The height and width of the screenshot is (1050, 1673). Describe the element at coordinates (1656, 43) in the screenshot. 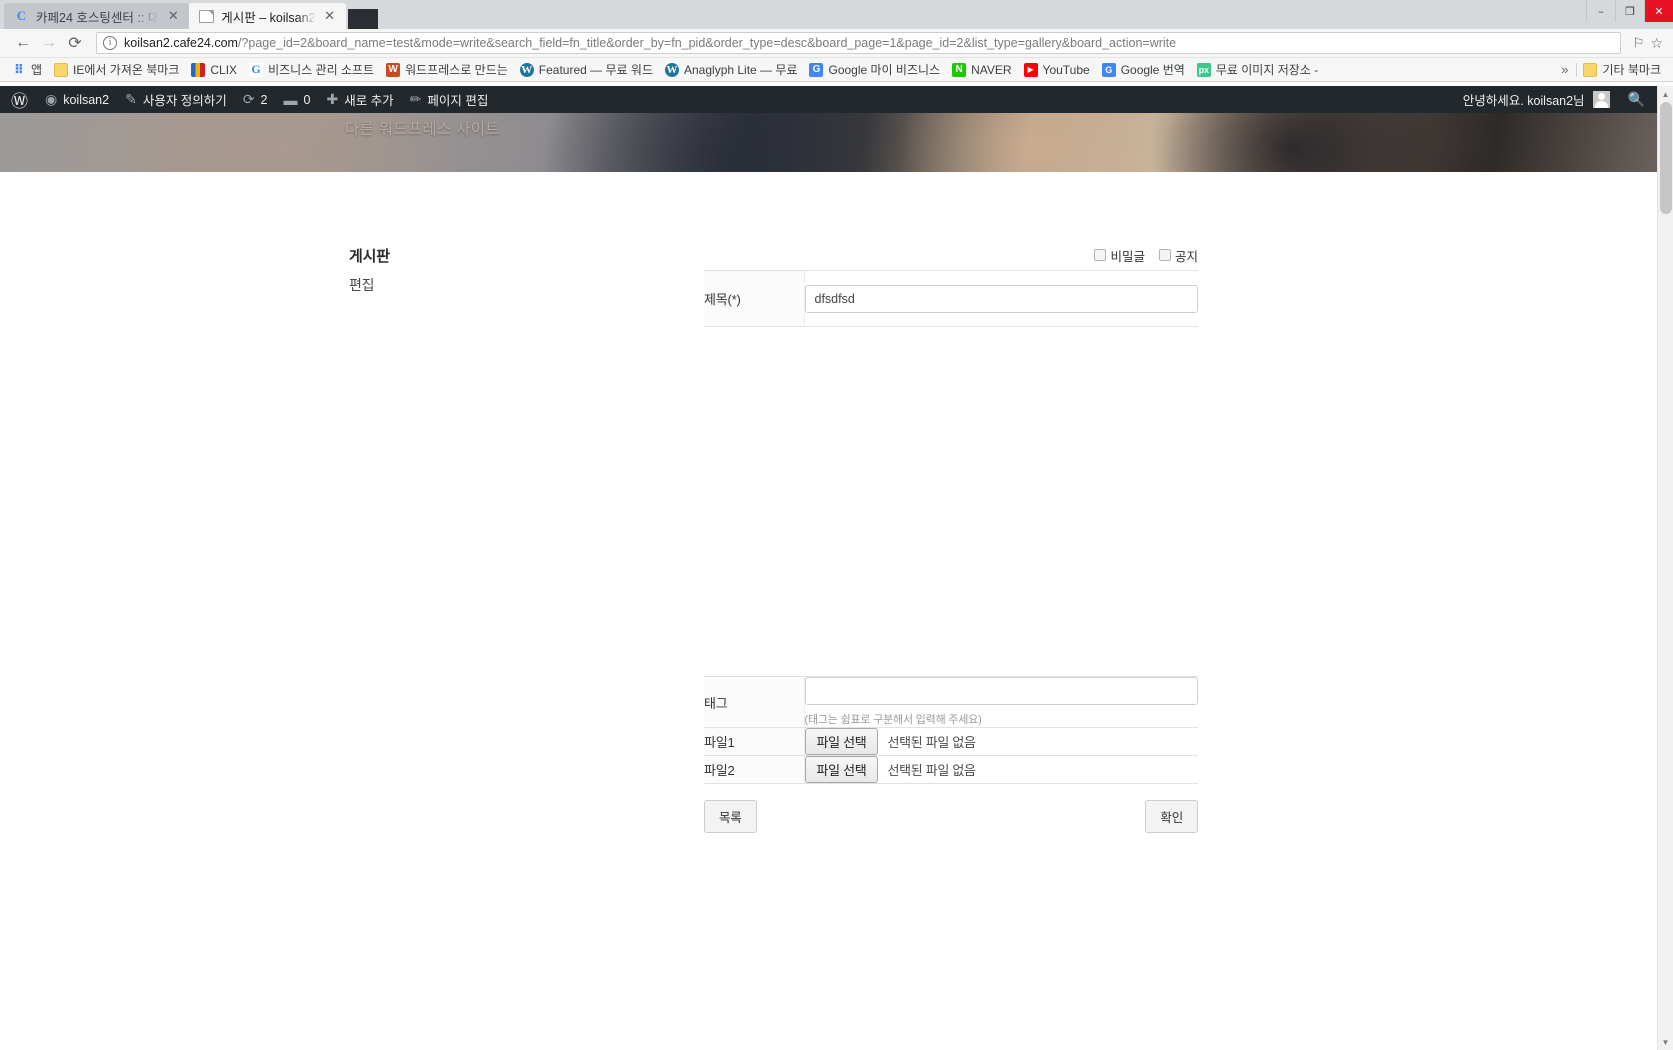

I see `bookmark-star-icon: ☆` at that location.